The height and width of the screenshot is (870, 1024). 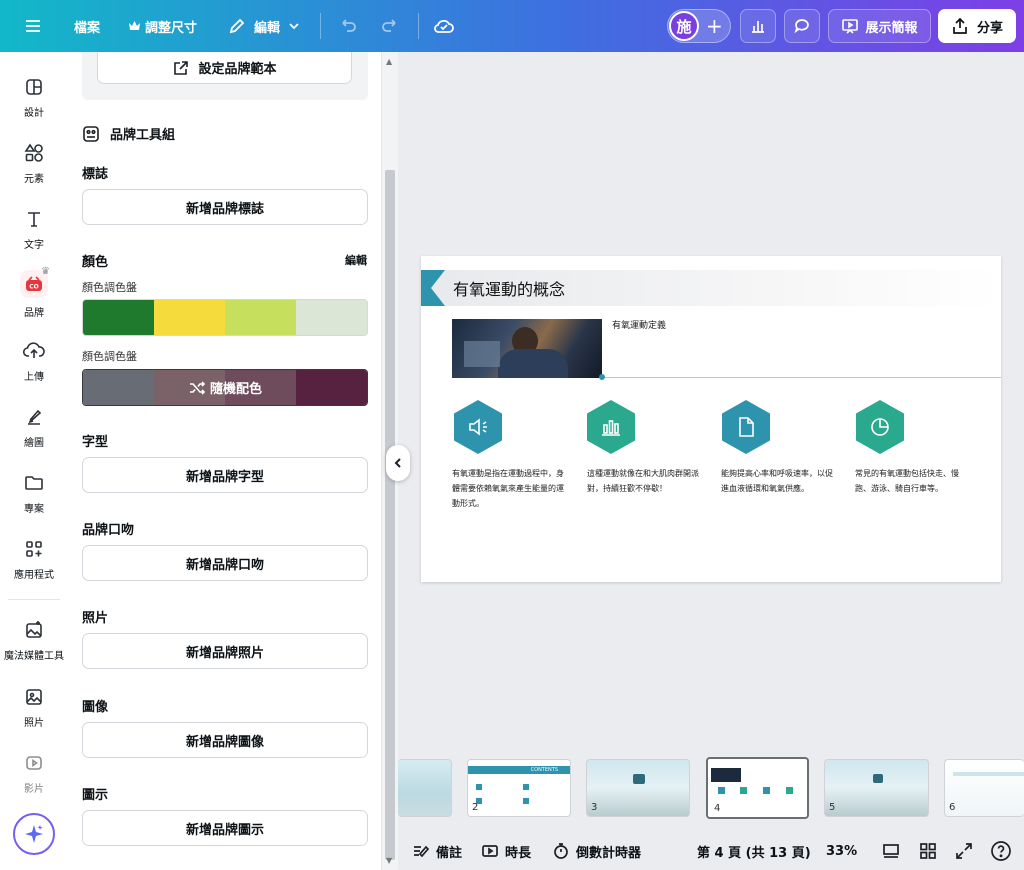 What do you see at coordinates (960, 25) in the screenshot?
I see `share-upload-icon` at bounding box center [960, 25].